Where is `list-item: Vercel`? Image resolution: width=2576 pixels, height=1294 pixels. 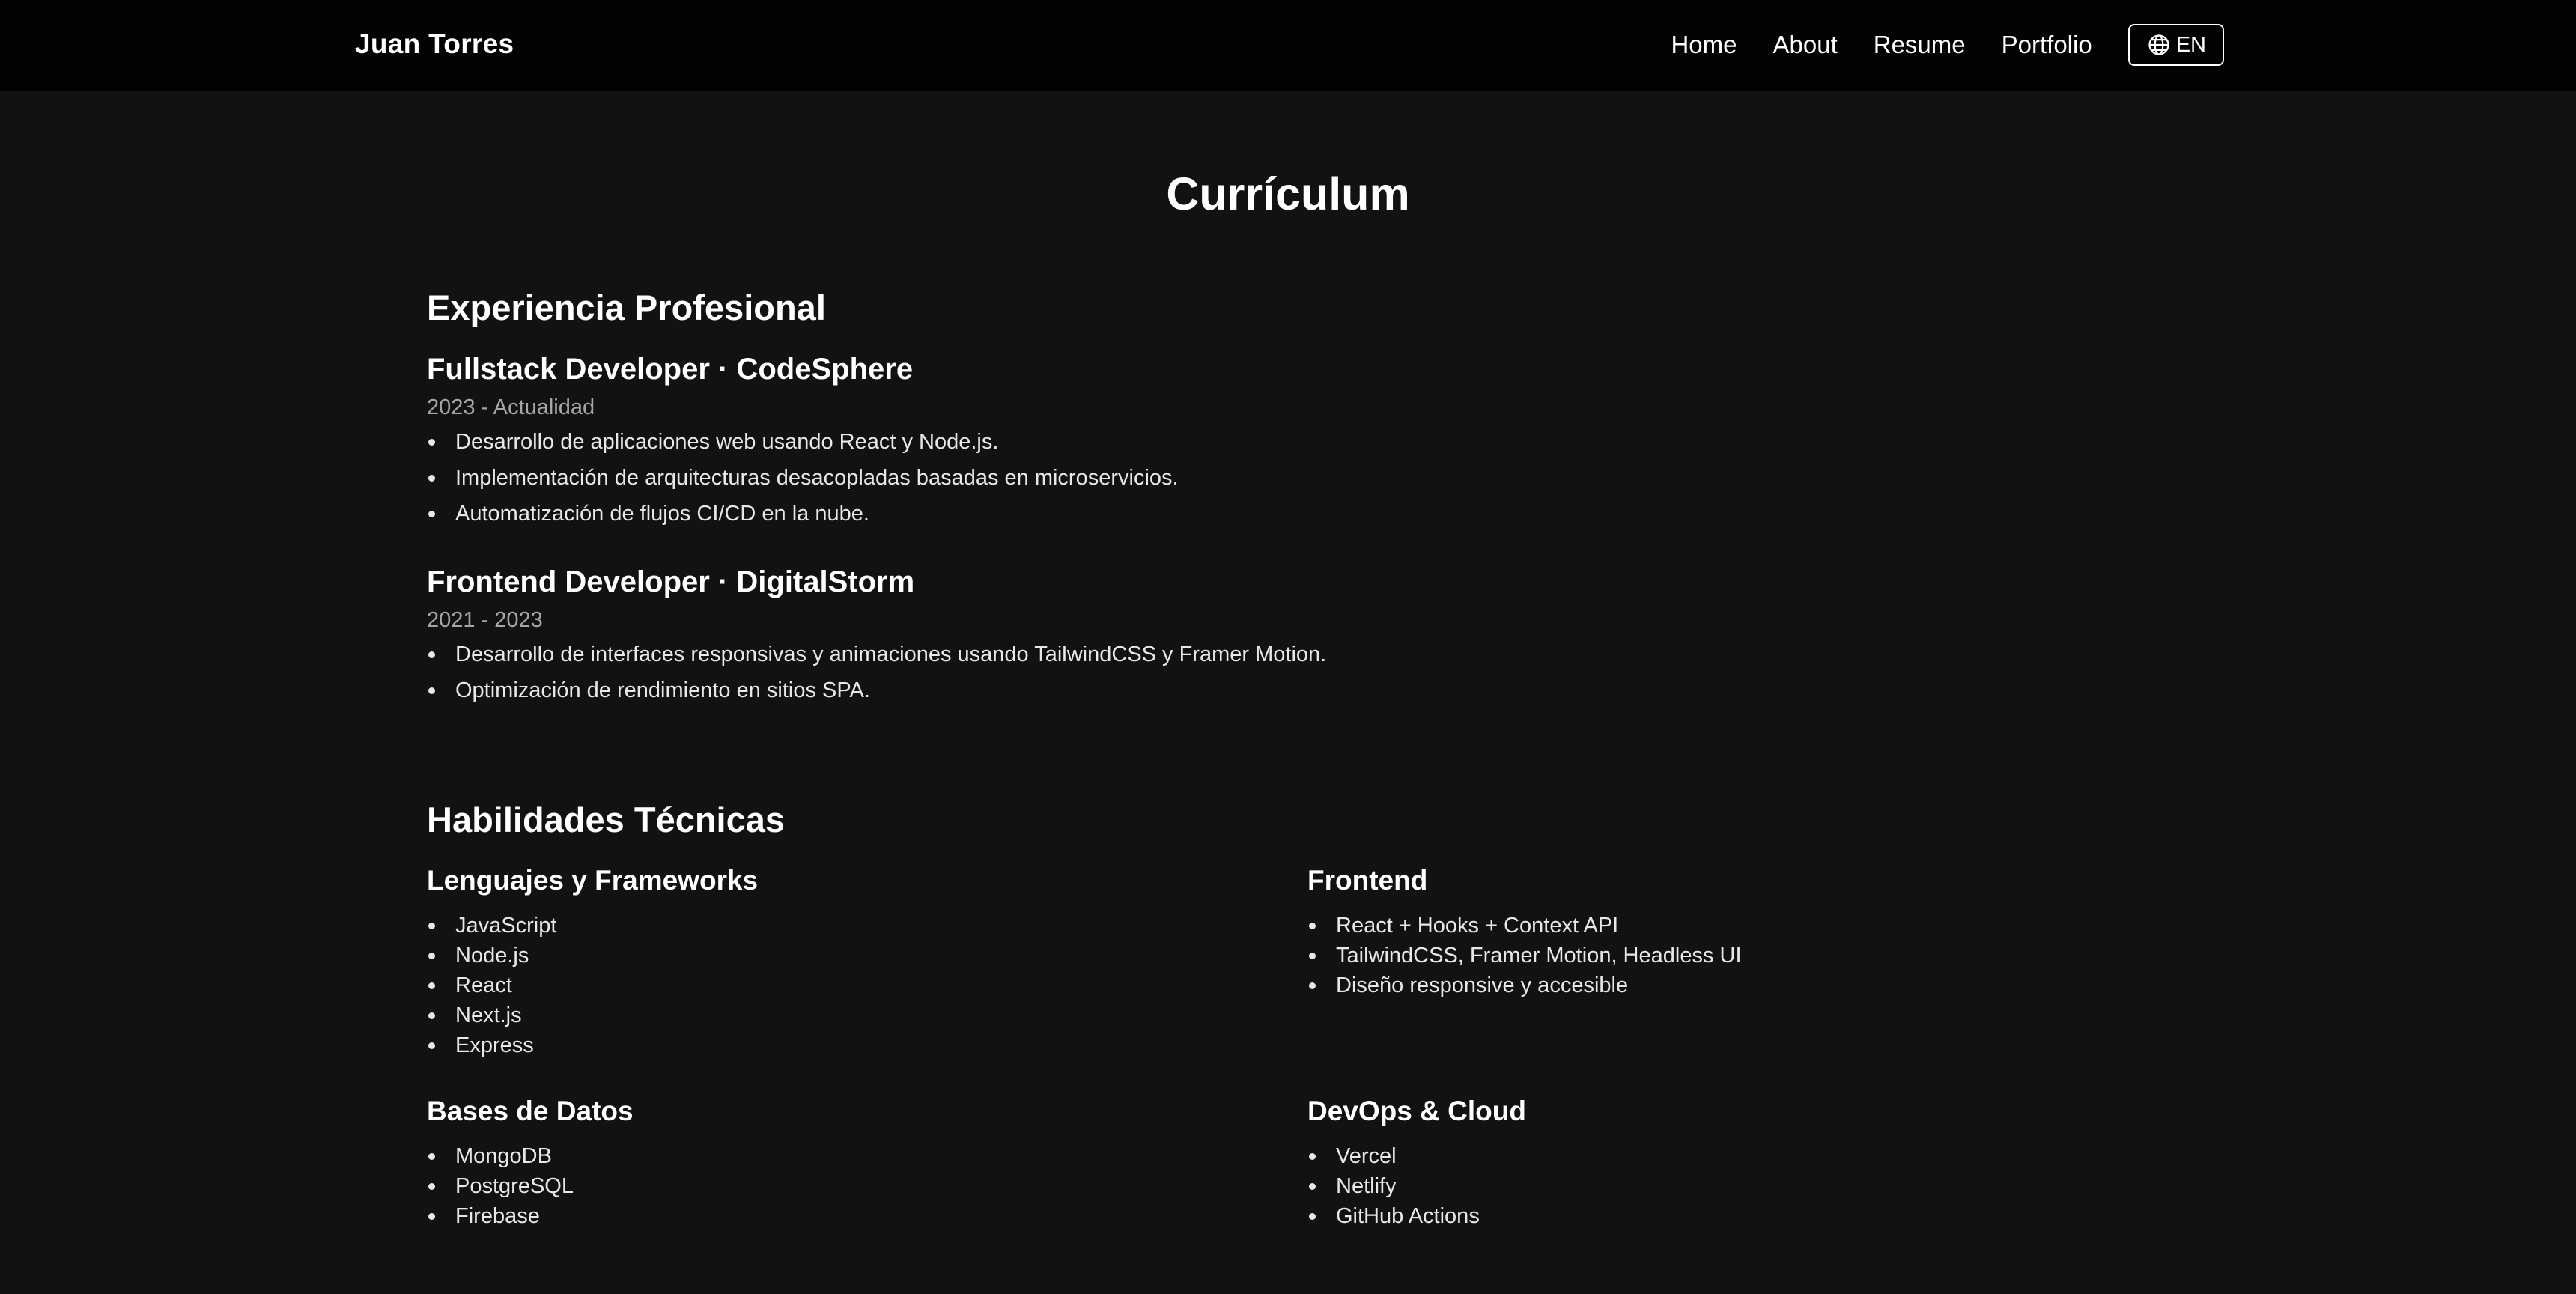
list-item: Vercel is located at coordinates (1720, 1156).